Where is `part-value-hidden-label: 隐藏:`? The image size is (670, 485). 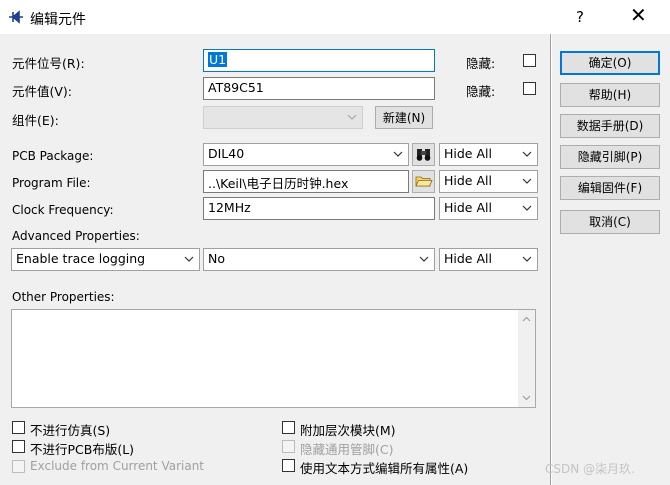 part-value-hidden-label: 隐藏: is located at coordinates (481, 91).